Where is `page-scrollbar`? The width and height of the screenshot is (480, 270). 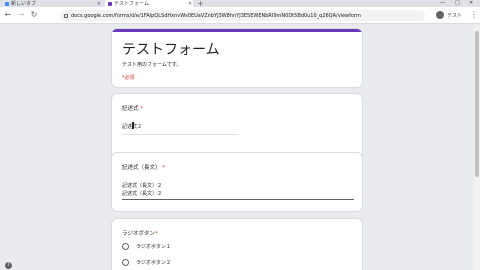 page-scrollbar is located at coordinates (477, 147).